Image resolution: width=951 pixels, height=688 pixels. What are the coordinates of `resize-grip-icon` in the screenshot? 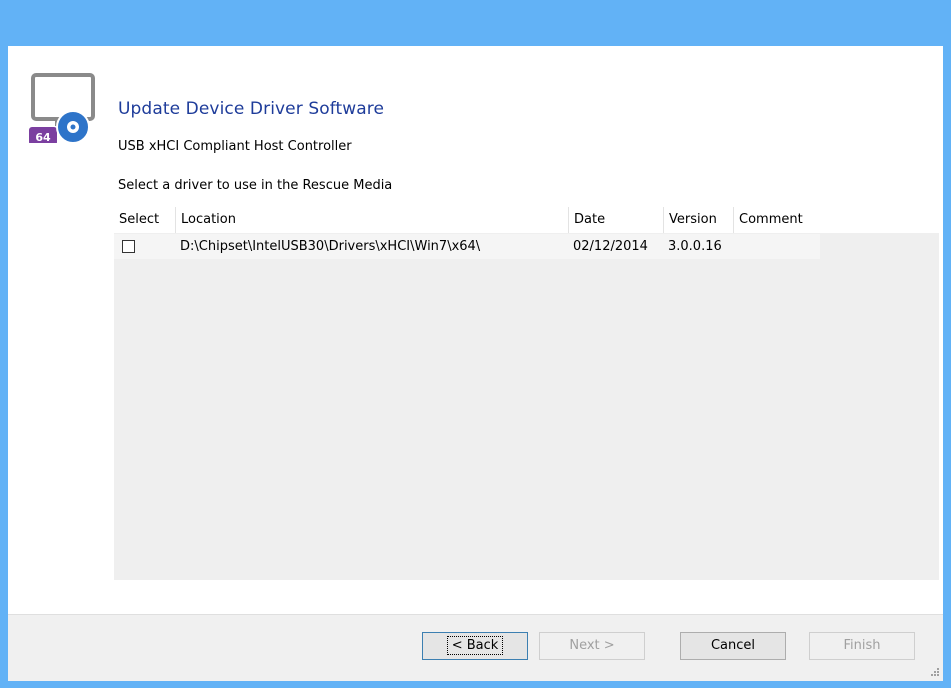 It's located at (934, 671).